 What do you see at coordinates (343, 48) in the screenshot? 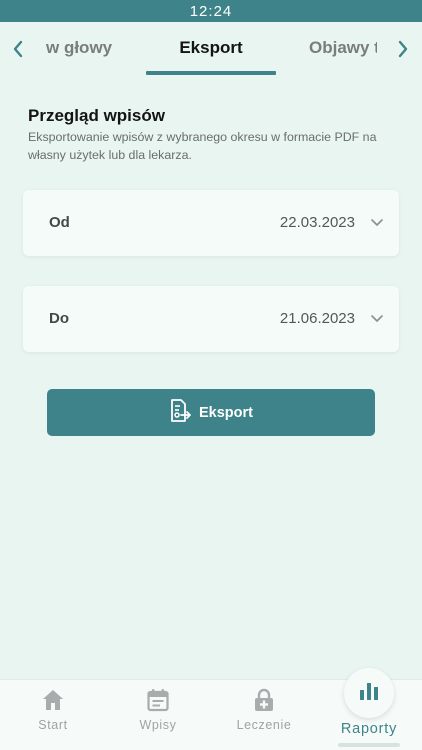
I see `tab-next: Objawy t` at bounding box center [343, 48].